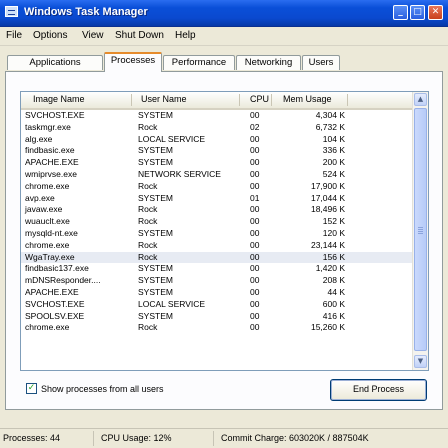 The height and width of the screenshot is (448, 448). I want to click on cell-image-name: APACHE.EXE, so click(52, 162).